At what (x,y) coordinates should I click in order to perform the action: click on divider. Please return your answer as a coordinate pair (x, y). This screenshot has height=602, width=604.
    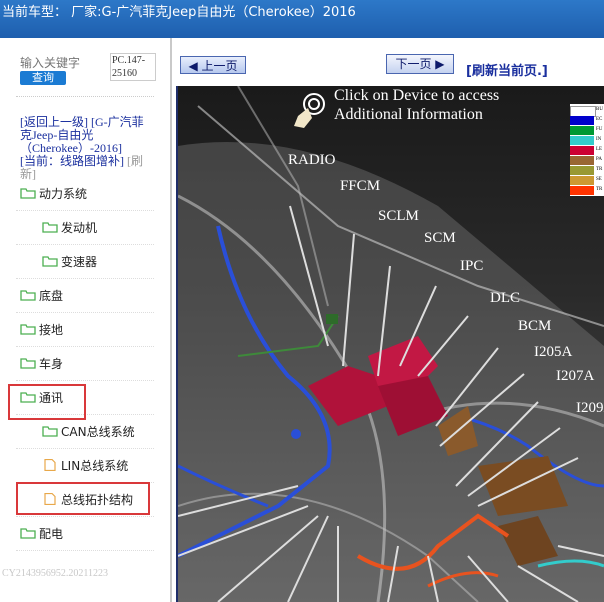
    Looking at the image, I should click on (85, 96).